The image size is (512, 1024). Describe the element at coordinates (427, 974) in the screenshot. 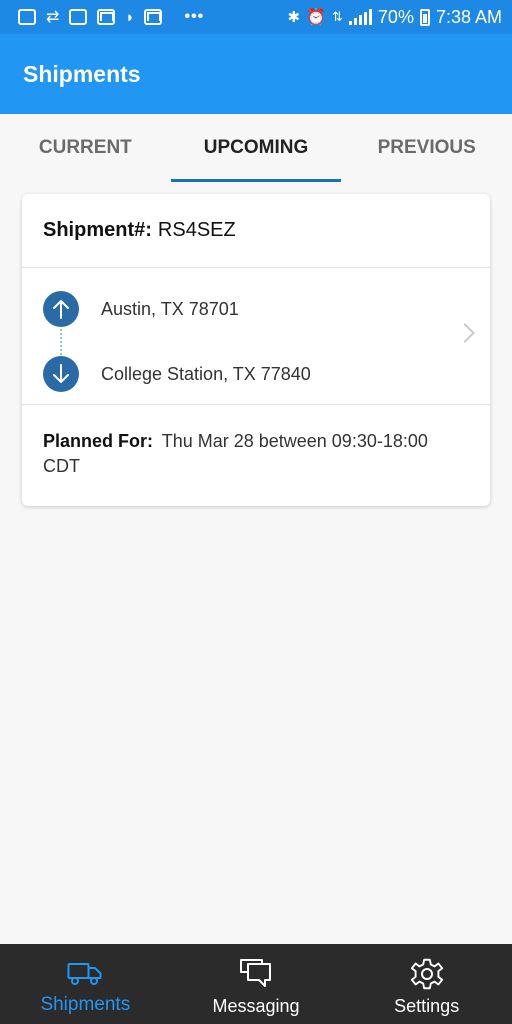

I see `gear-icon` at that location.